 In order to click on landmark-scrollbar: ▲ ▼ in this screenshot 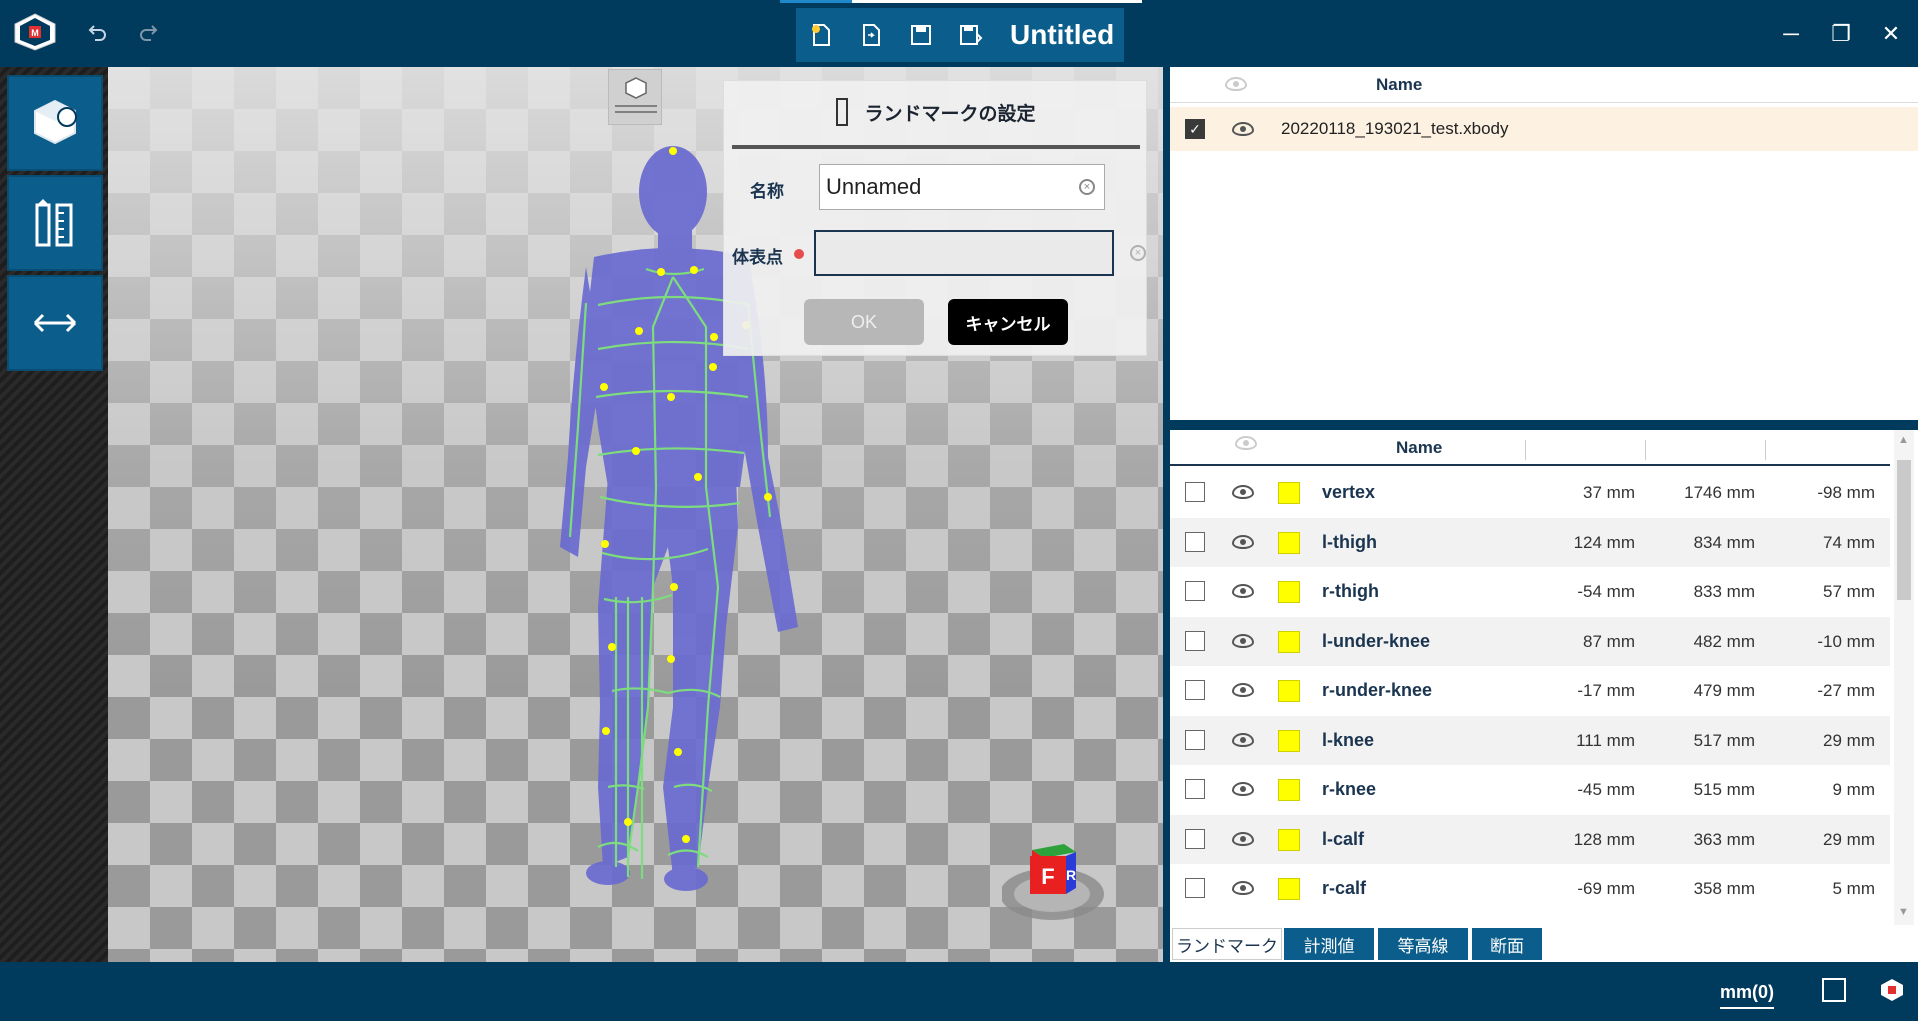, I will do `click(1904, 677)`.